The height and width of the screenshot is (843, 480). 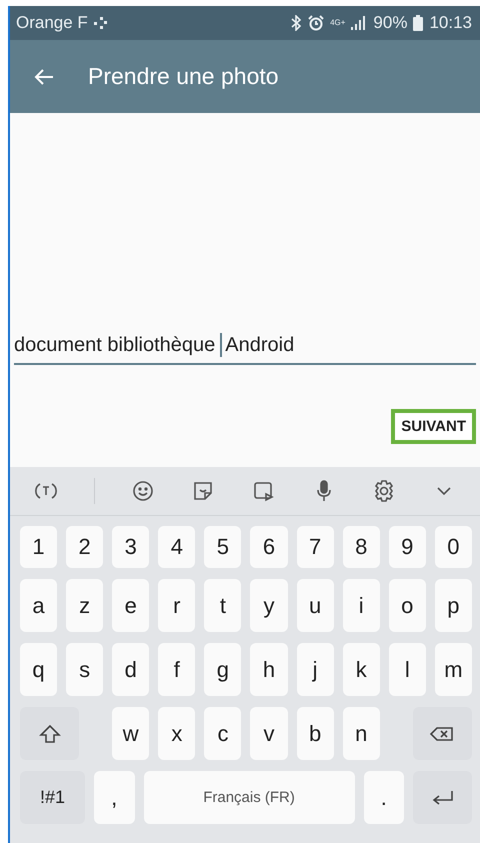 What do you see at coordinates (131, 733) in the screenshot?
I see `keyboard-key: w` at bounding box center [131, 733].